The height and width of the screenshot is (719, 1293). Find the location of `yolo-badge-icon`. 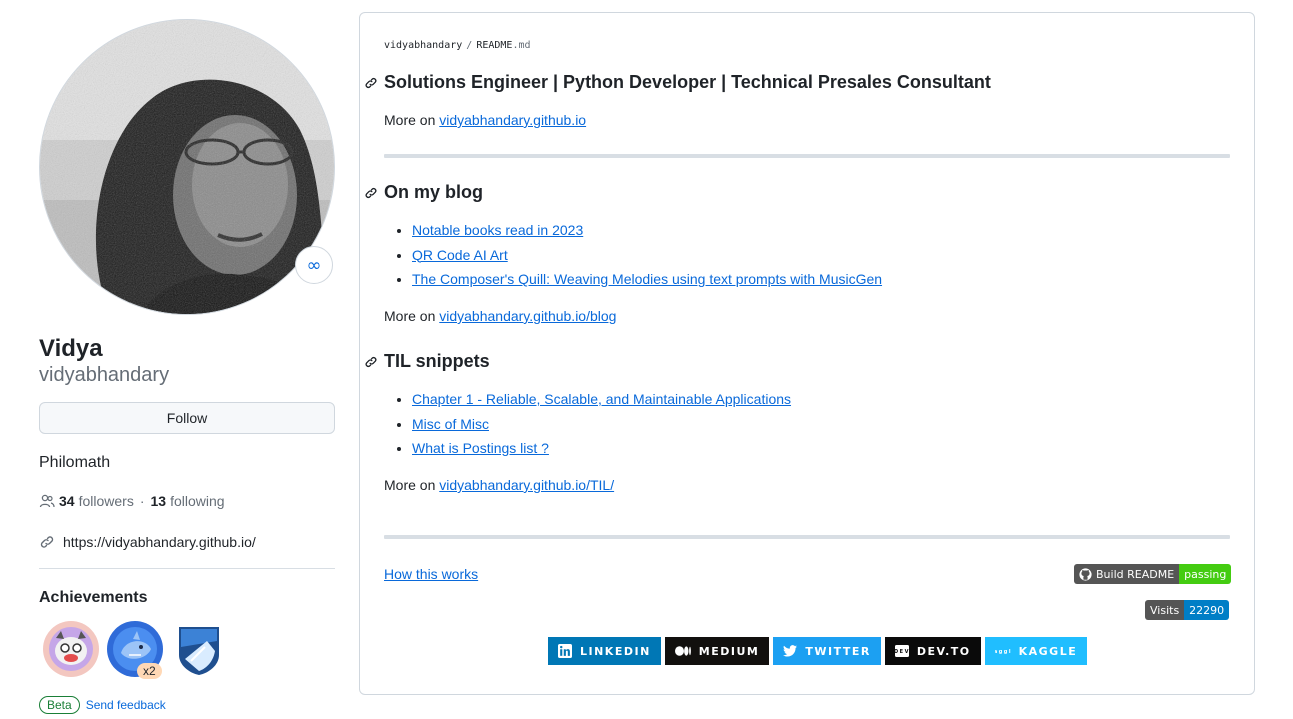

yolo-badge-icon is located at coordinates (71, 649).